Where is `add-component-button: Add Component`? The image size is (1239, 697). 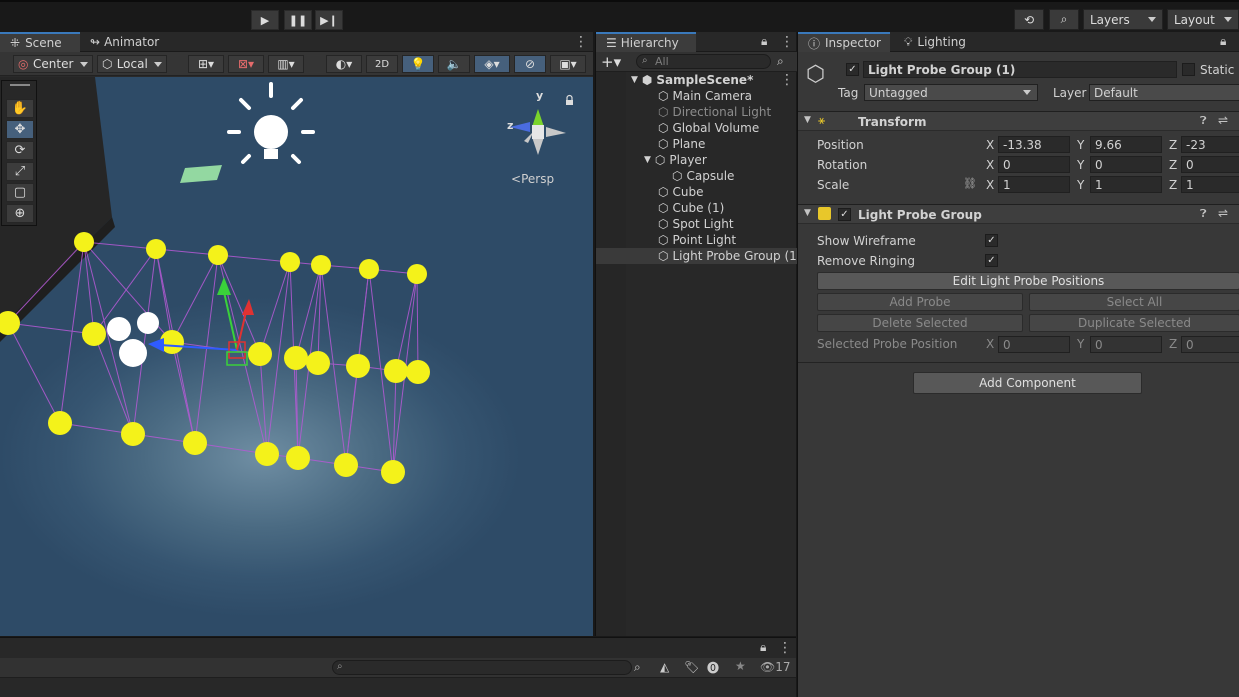 add-component-button: Add Component is located at coordinates (1027, 383).